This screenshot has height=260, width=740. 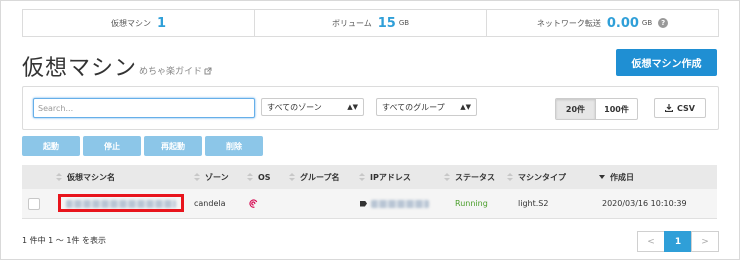 What do you see at coordinates (161, 23) in the screenshot?
I see `stat-vm-count: 1` at bounding box center [161, 23].